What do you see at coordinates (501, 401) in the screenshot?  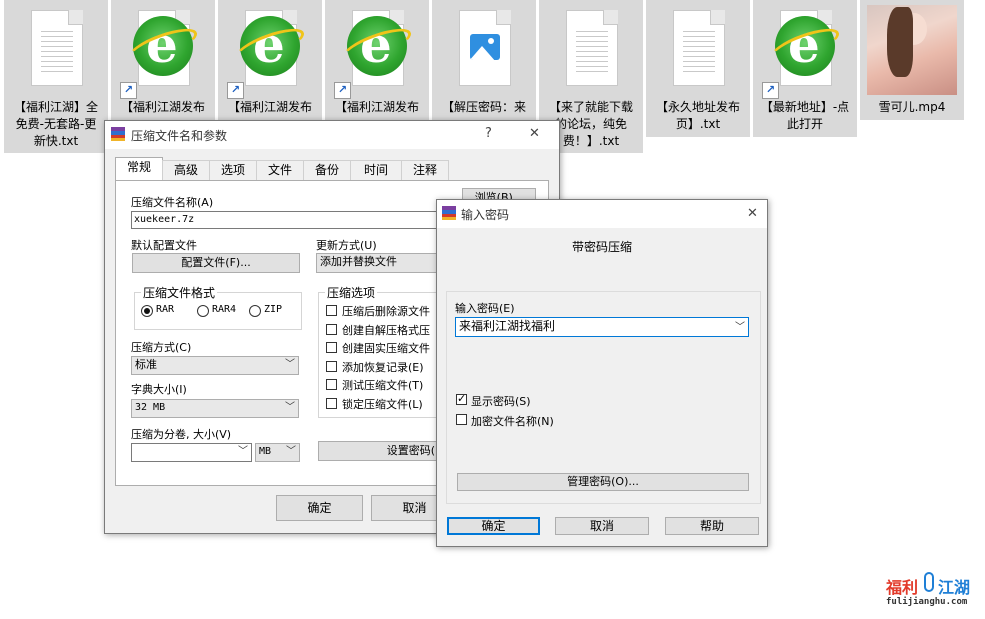 I see `show-password-label: 显示密码(S)` at bounding box center [501, 401].